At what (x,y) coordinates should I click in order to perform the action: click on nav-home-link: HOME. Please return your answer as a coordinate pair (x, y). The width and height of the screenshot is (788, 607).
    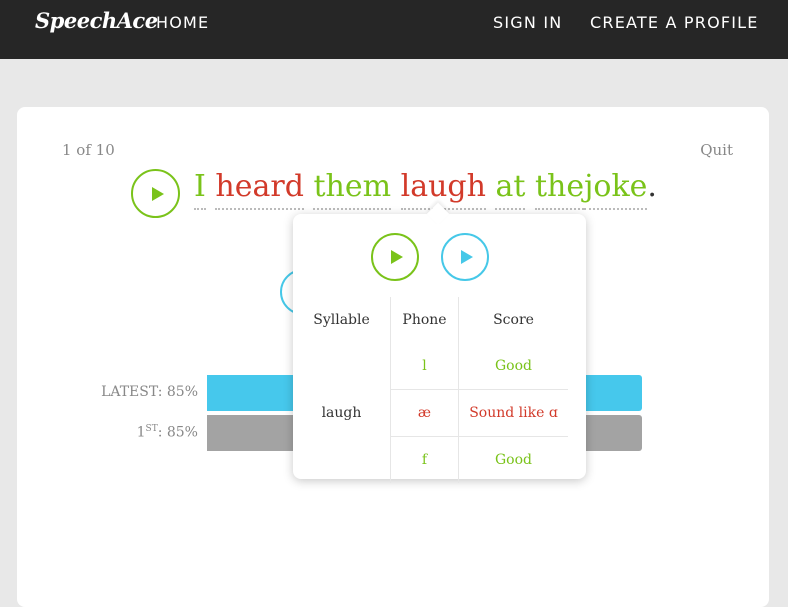
    Looking at the image, I should click on (182, 22).